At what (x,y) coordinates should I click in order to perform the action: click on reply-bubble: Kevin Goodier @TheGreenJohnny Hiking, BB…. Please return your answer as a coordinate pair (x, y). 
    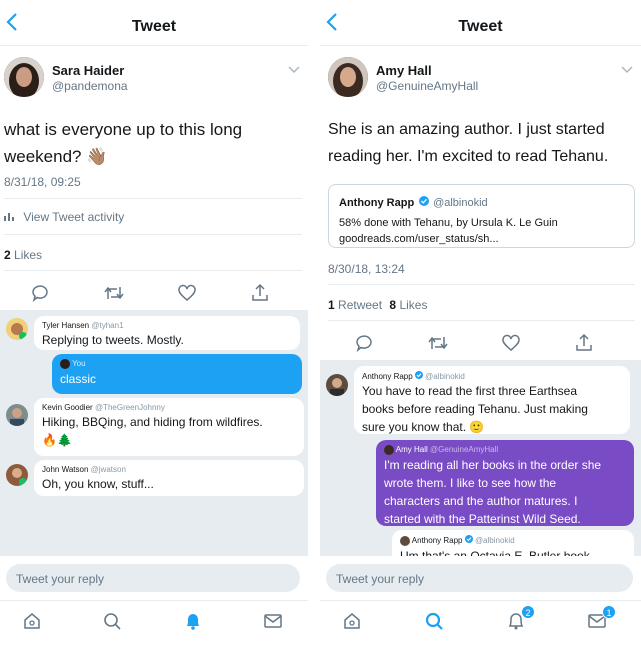
    Looking at the image, I should click on (169, 427).